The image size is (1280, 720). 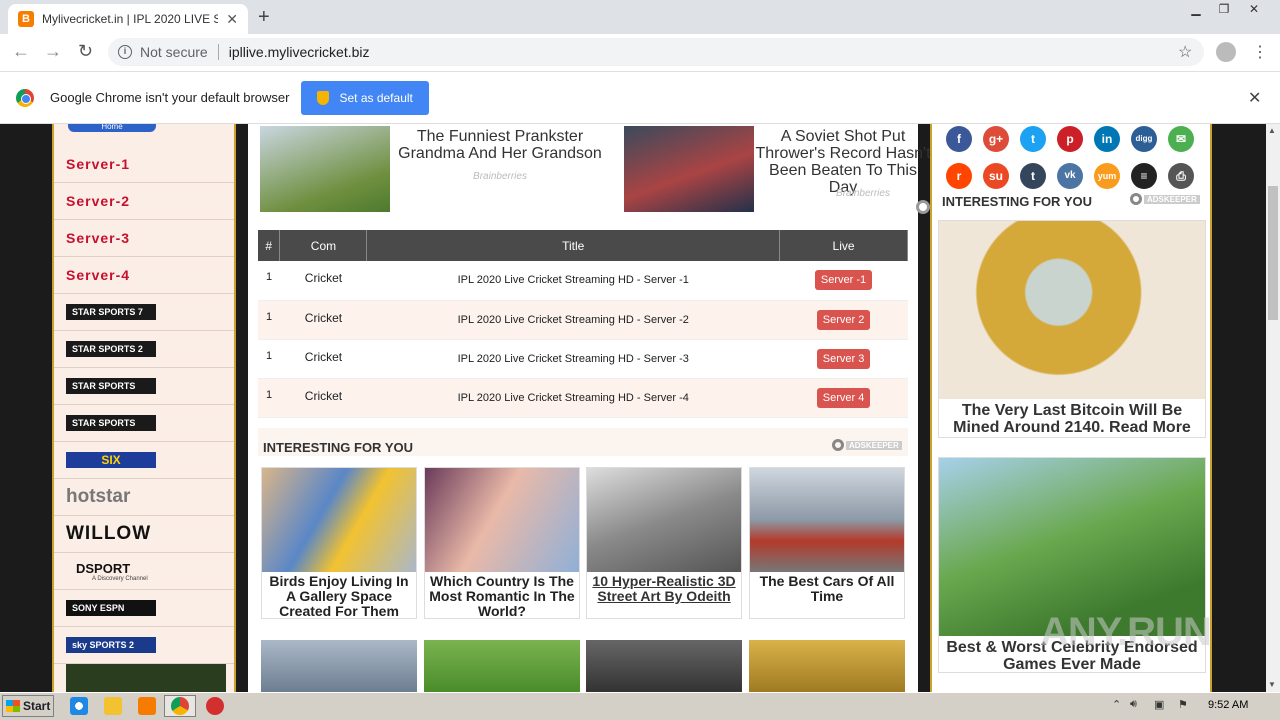 I want to click on address-bar: i Not secure ipllive.mylivecricket.biz, so click(x=656, y=52).